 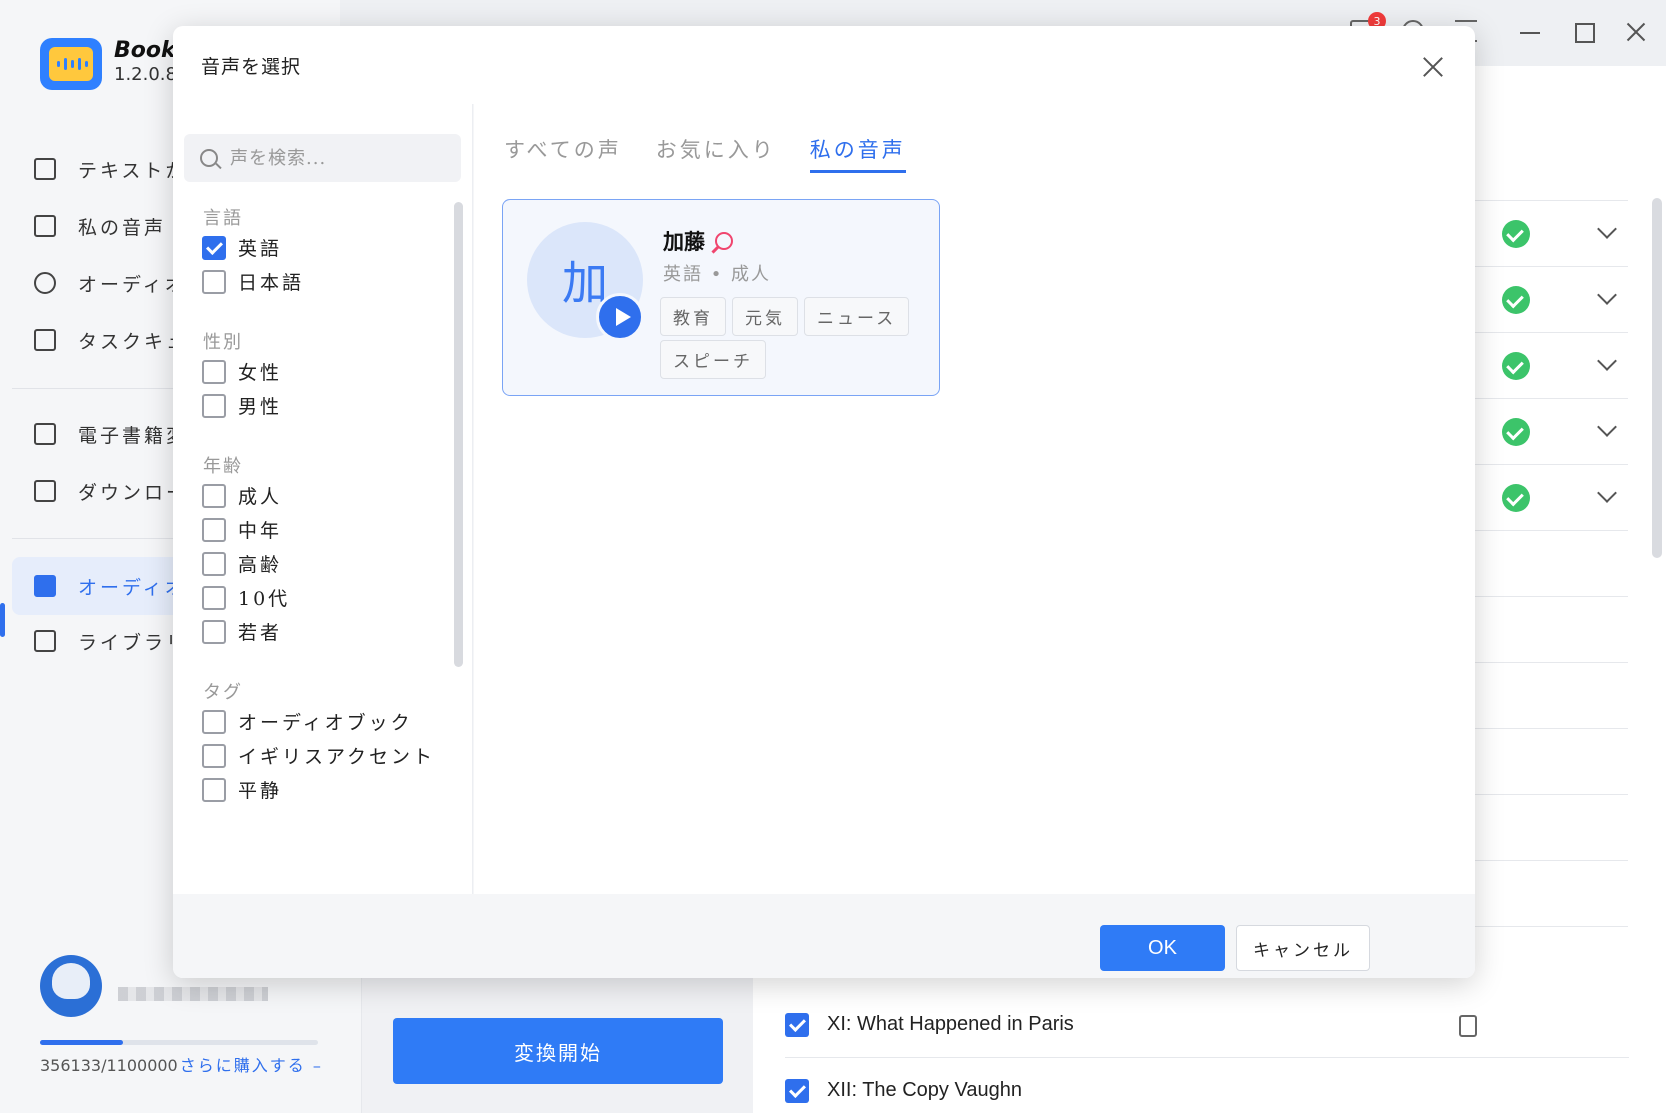 What do you see at coordinates (133, 435) in the screenshot?
I see `sidebar-item-label: 電子書籍変` at bounding box center [133, 435].